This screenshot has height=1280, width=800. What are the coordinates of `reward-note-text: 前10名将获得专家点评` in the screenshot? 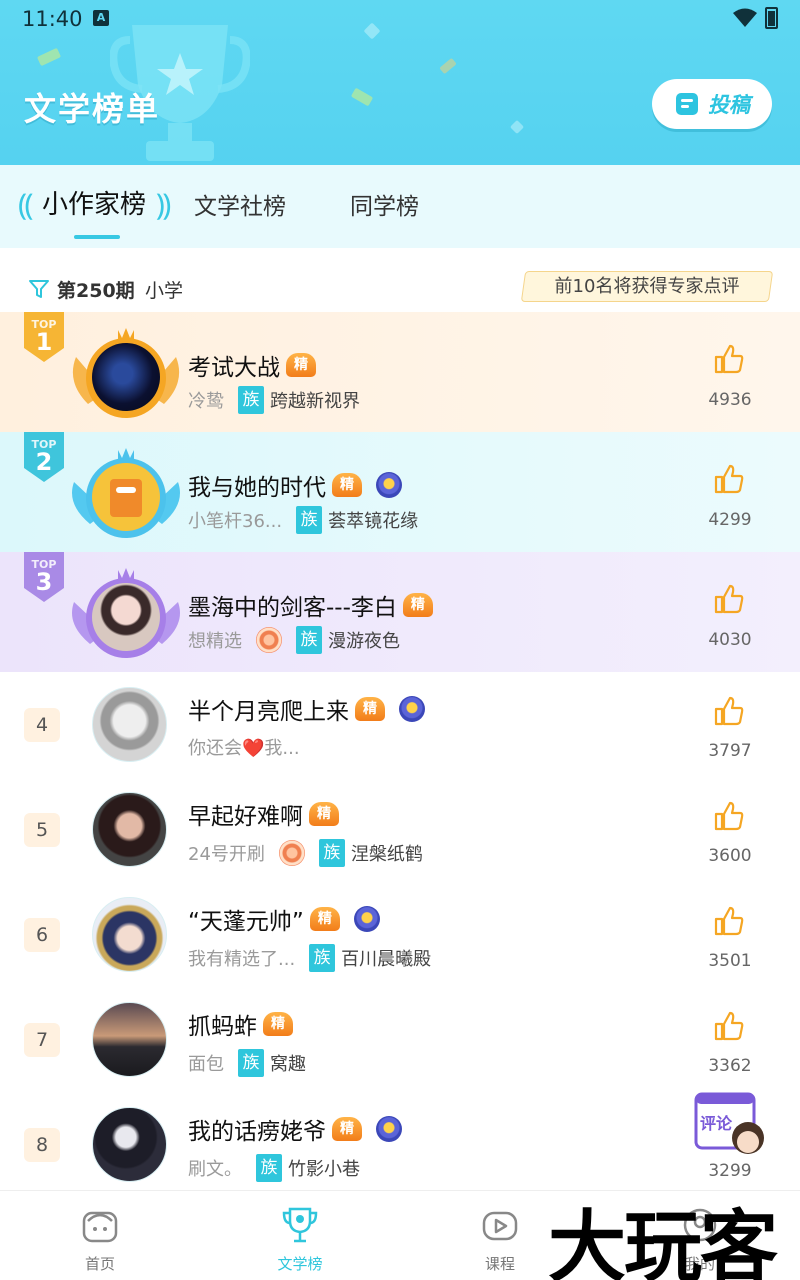 It's located at (647, 286).